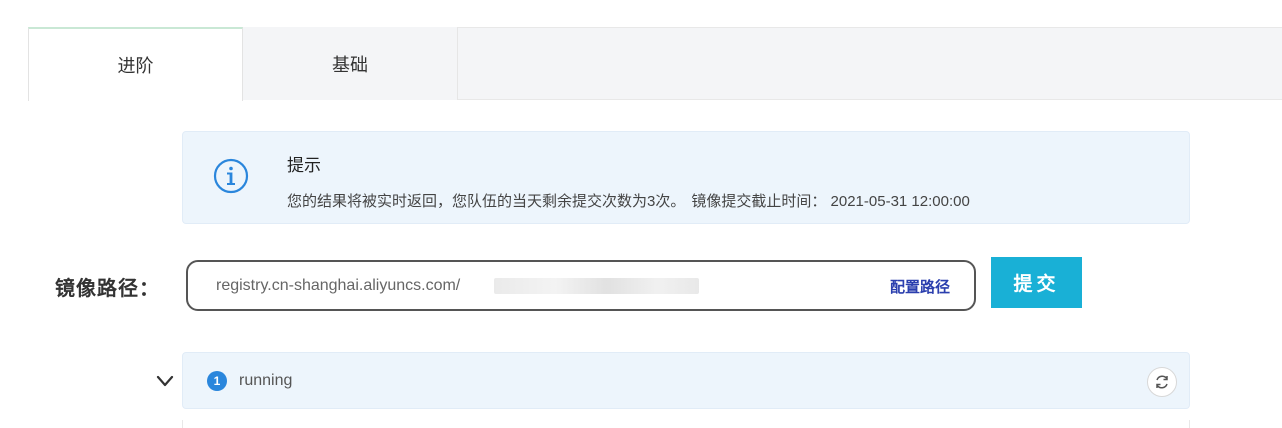  Describe the element at coordinates (596, 286) in the screenshot. I see `redacted-path-segment` at that location.